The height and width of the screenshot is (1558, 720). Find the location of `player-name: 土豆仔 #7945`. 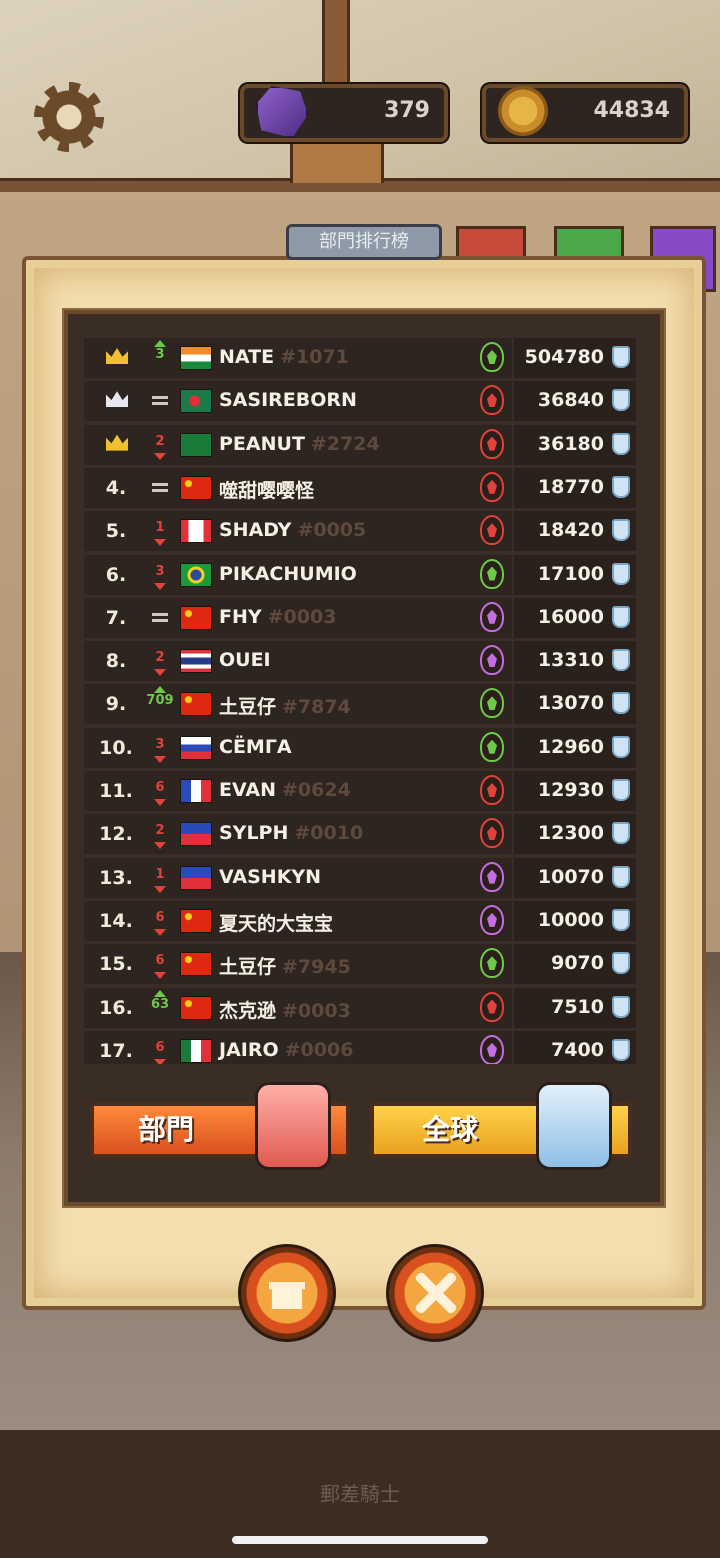

player-name: 土豆仔 #7945 is located at coordinates (285, 965).